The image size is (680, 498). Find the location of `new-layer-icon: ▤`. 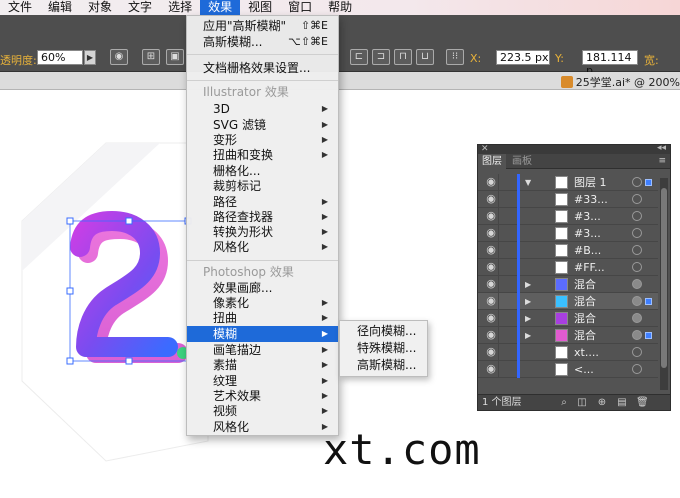

new-layer-icon: ▤ is located at coordinates (622, 402).